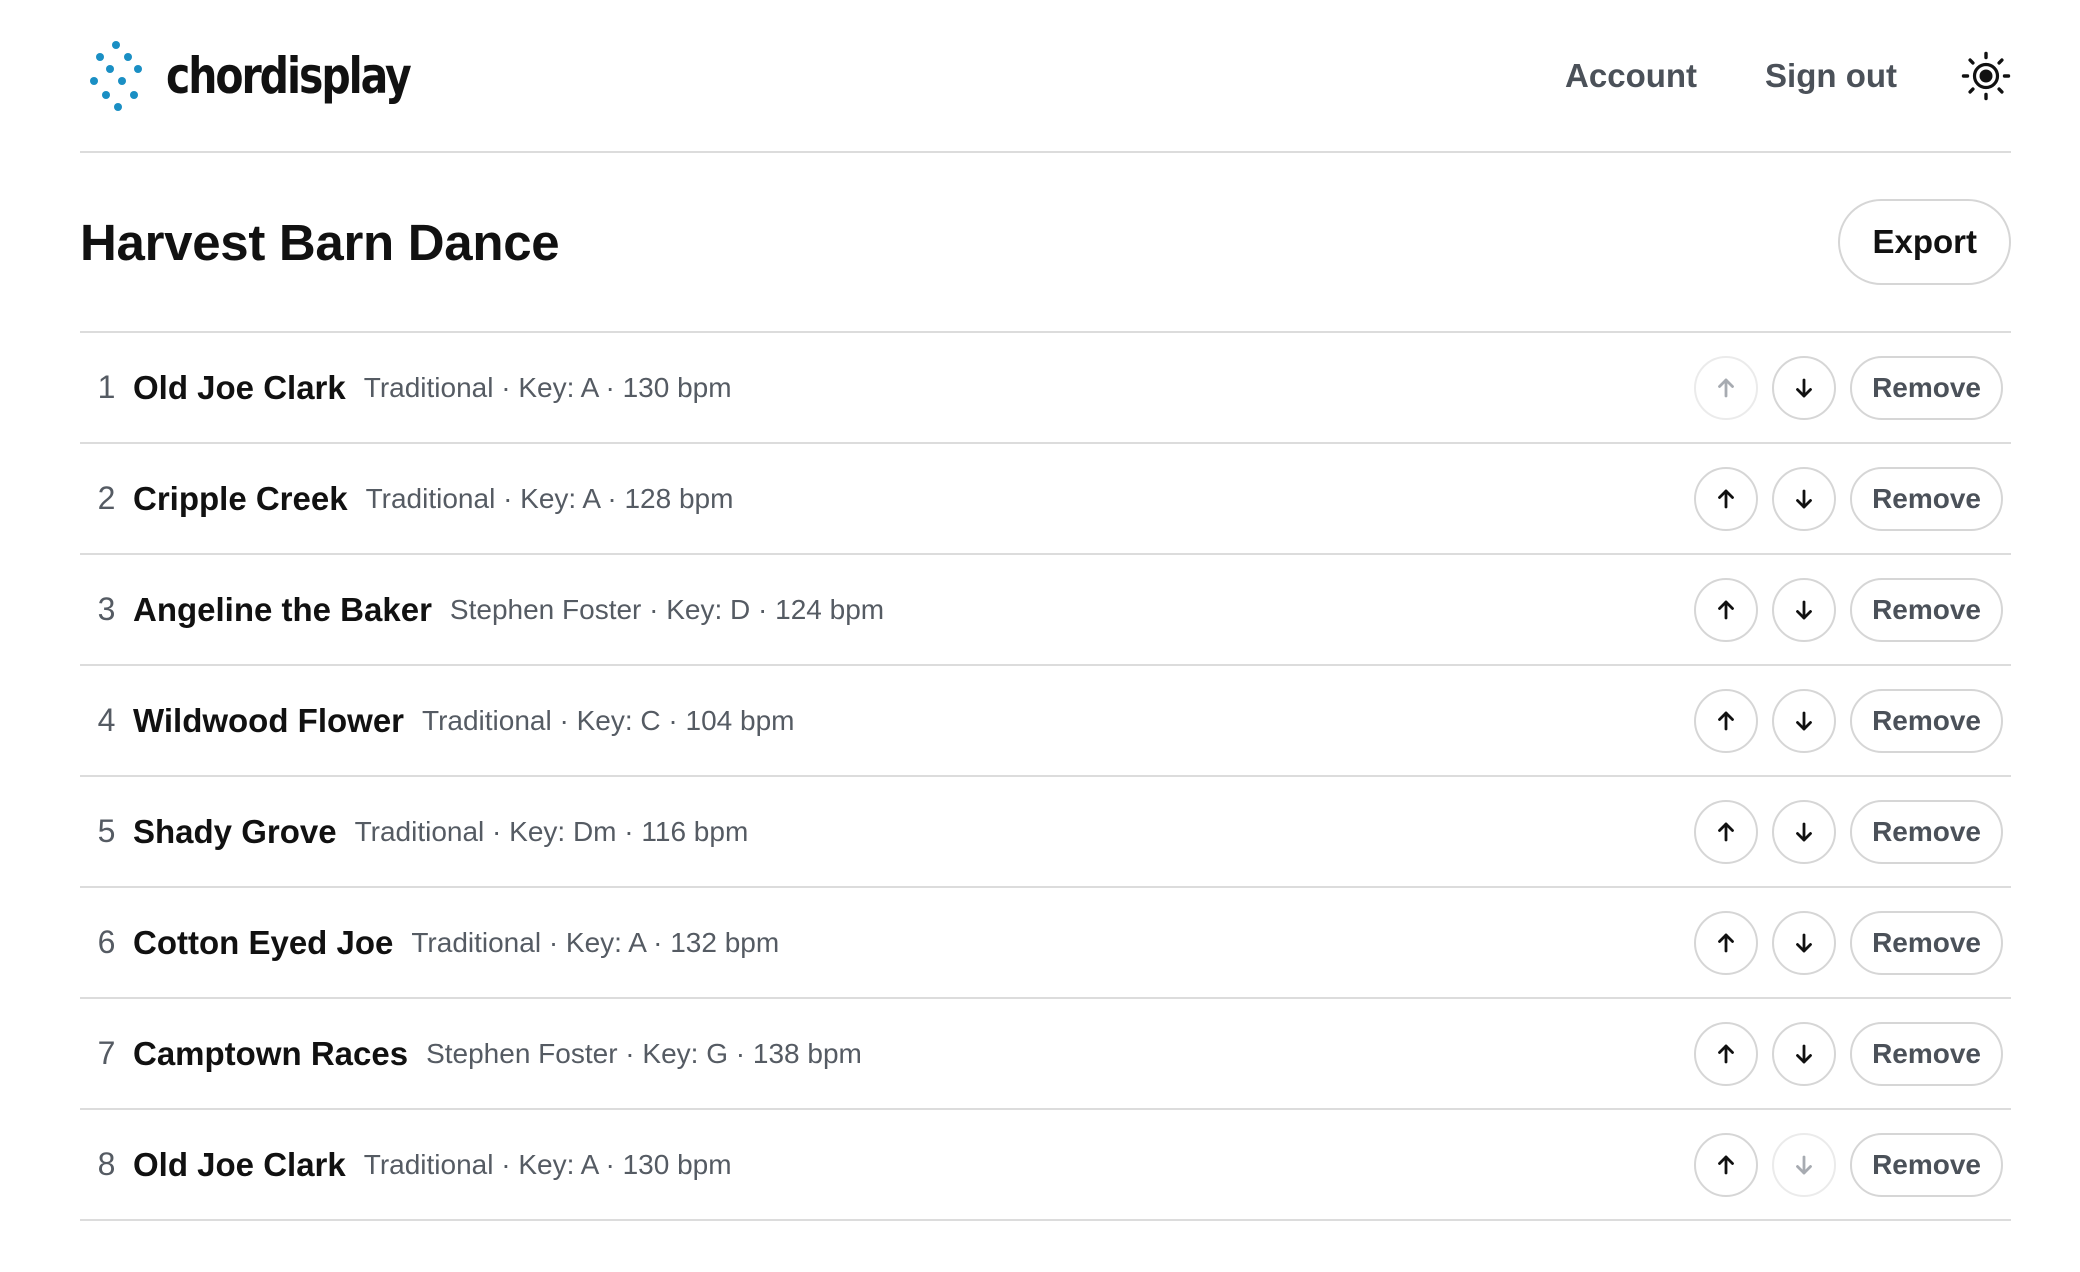  I want to click on song-index: 5, so click(106, 831).